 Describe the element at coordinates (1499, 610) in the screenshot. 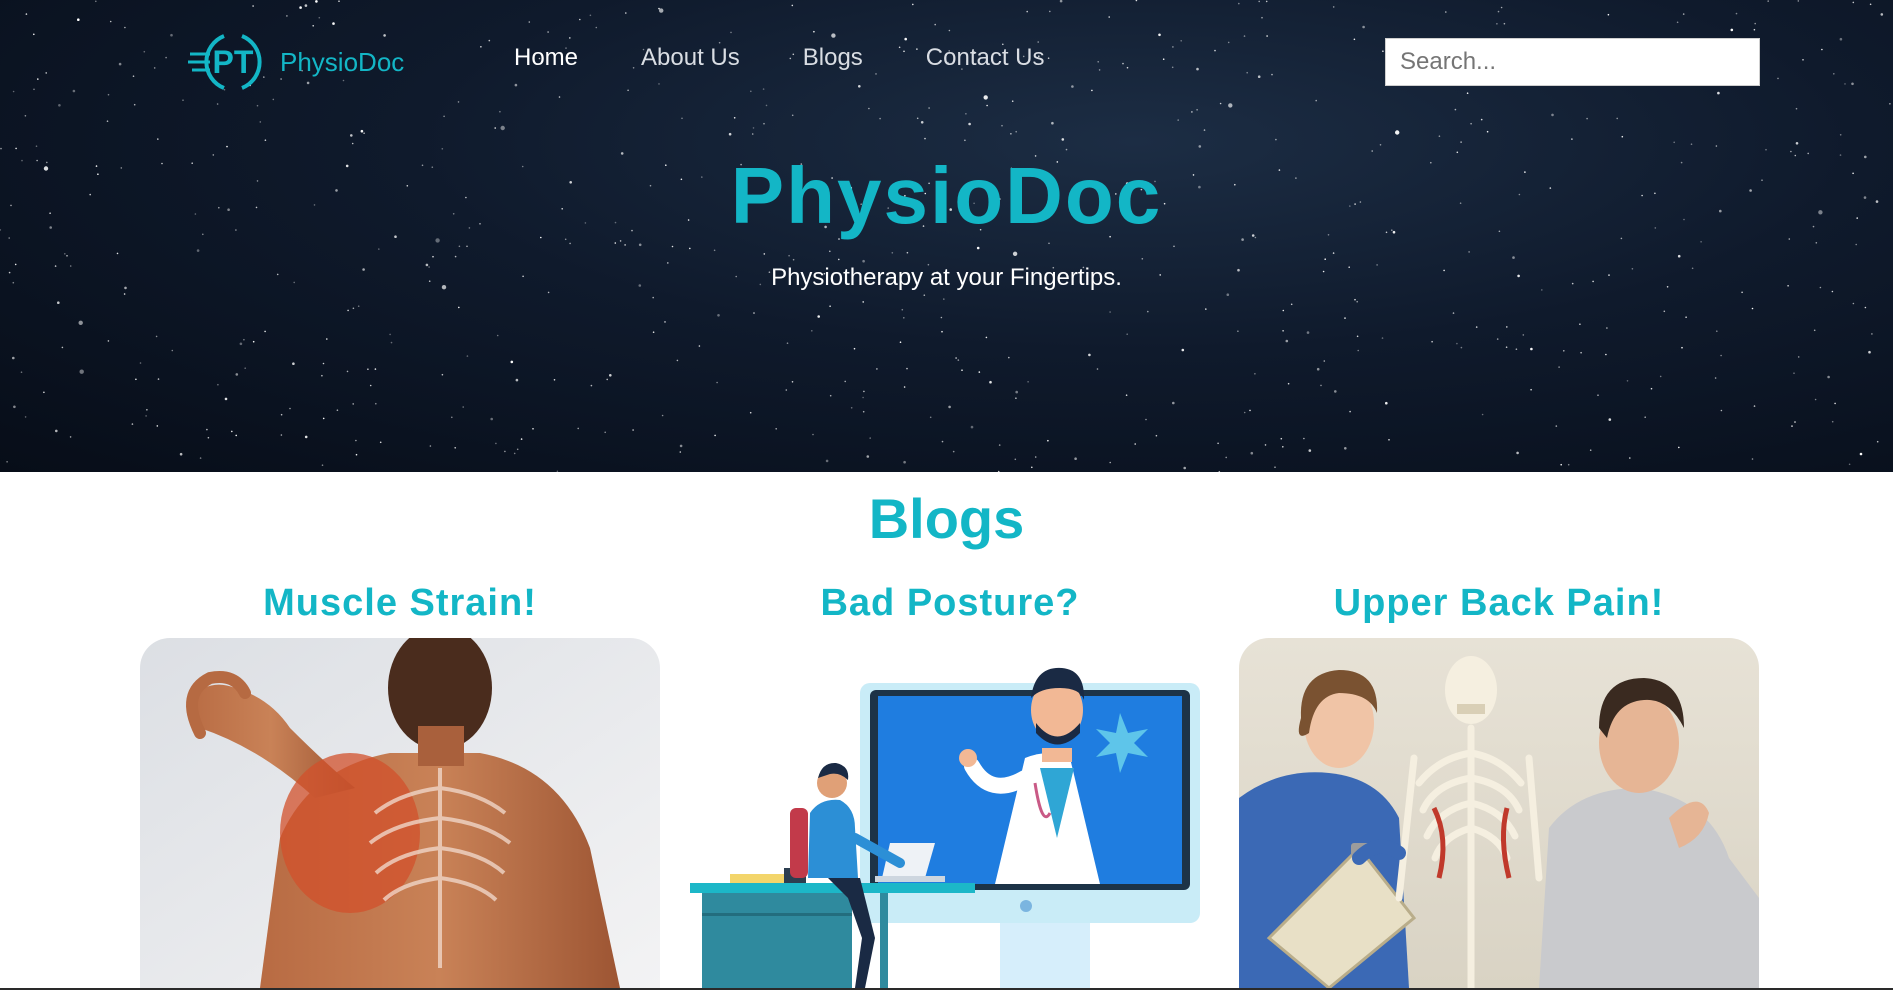

I see `blog-card-title: Upper Back Pain!` at that location.